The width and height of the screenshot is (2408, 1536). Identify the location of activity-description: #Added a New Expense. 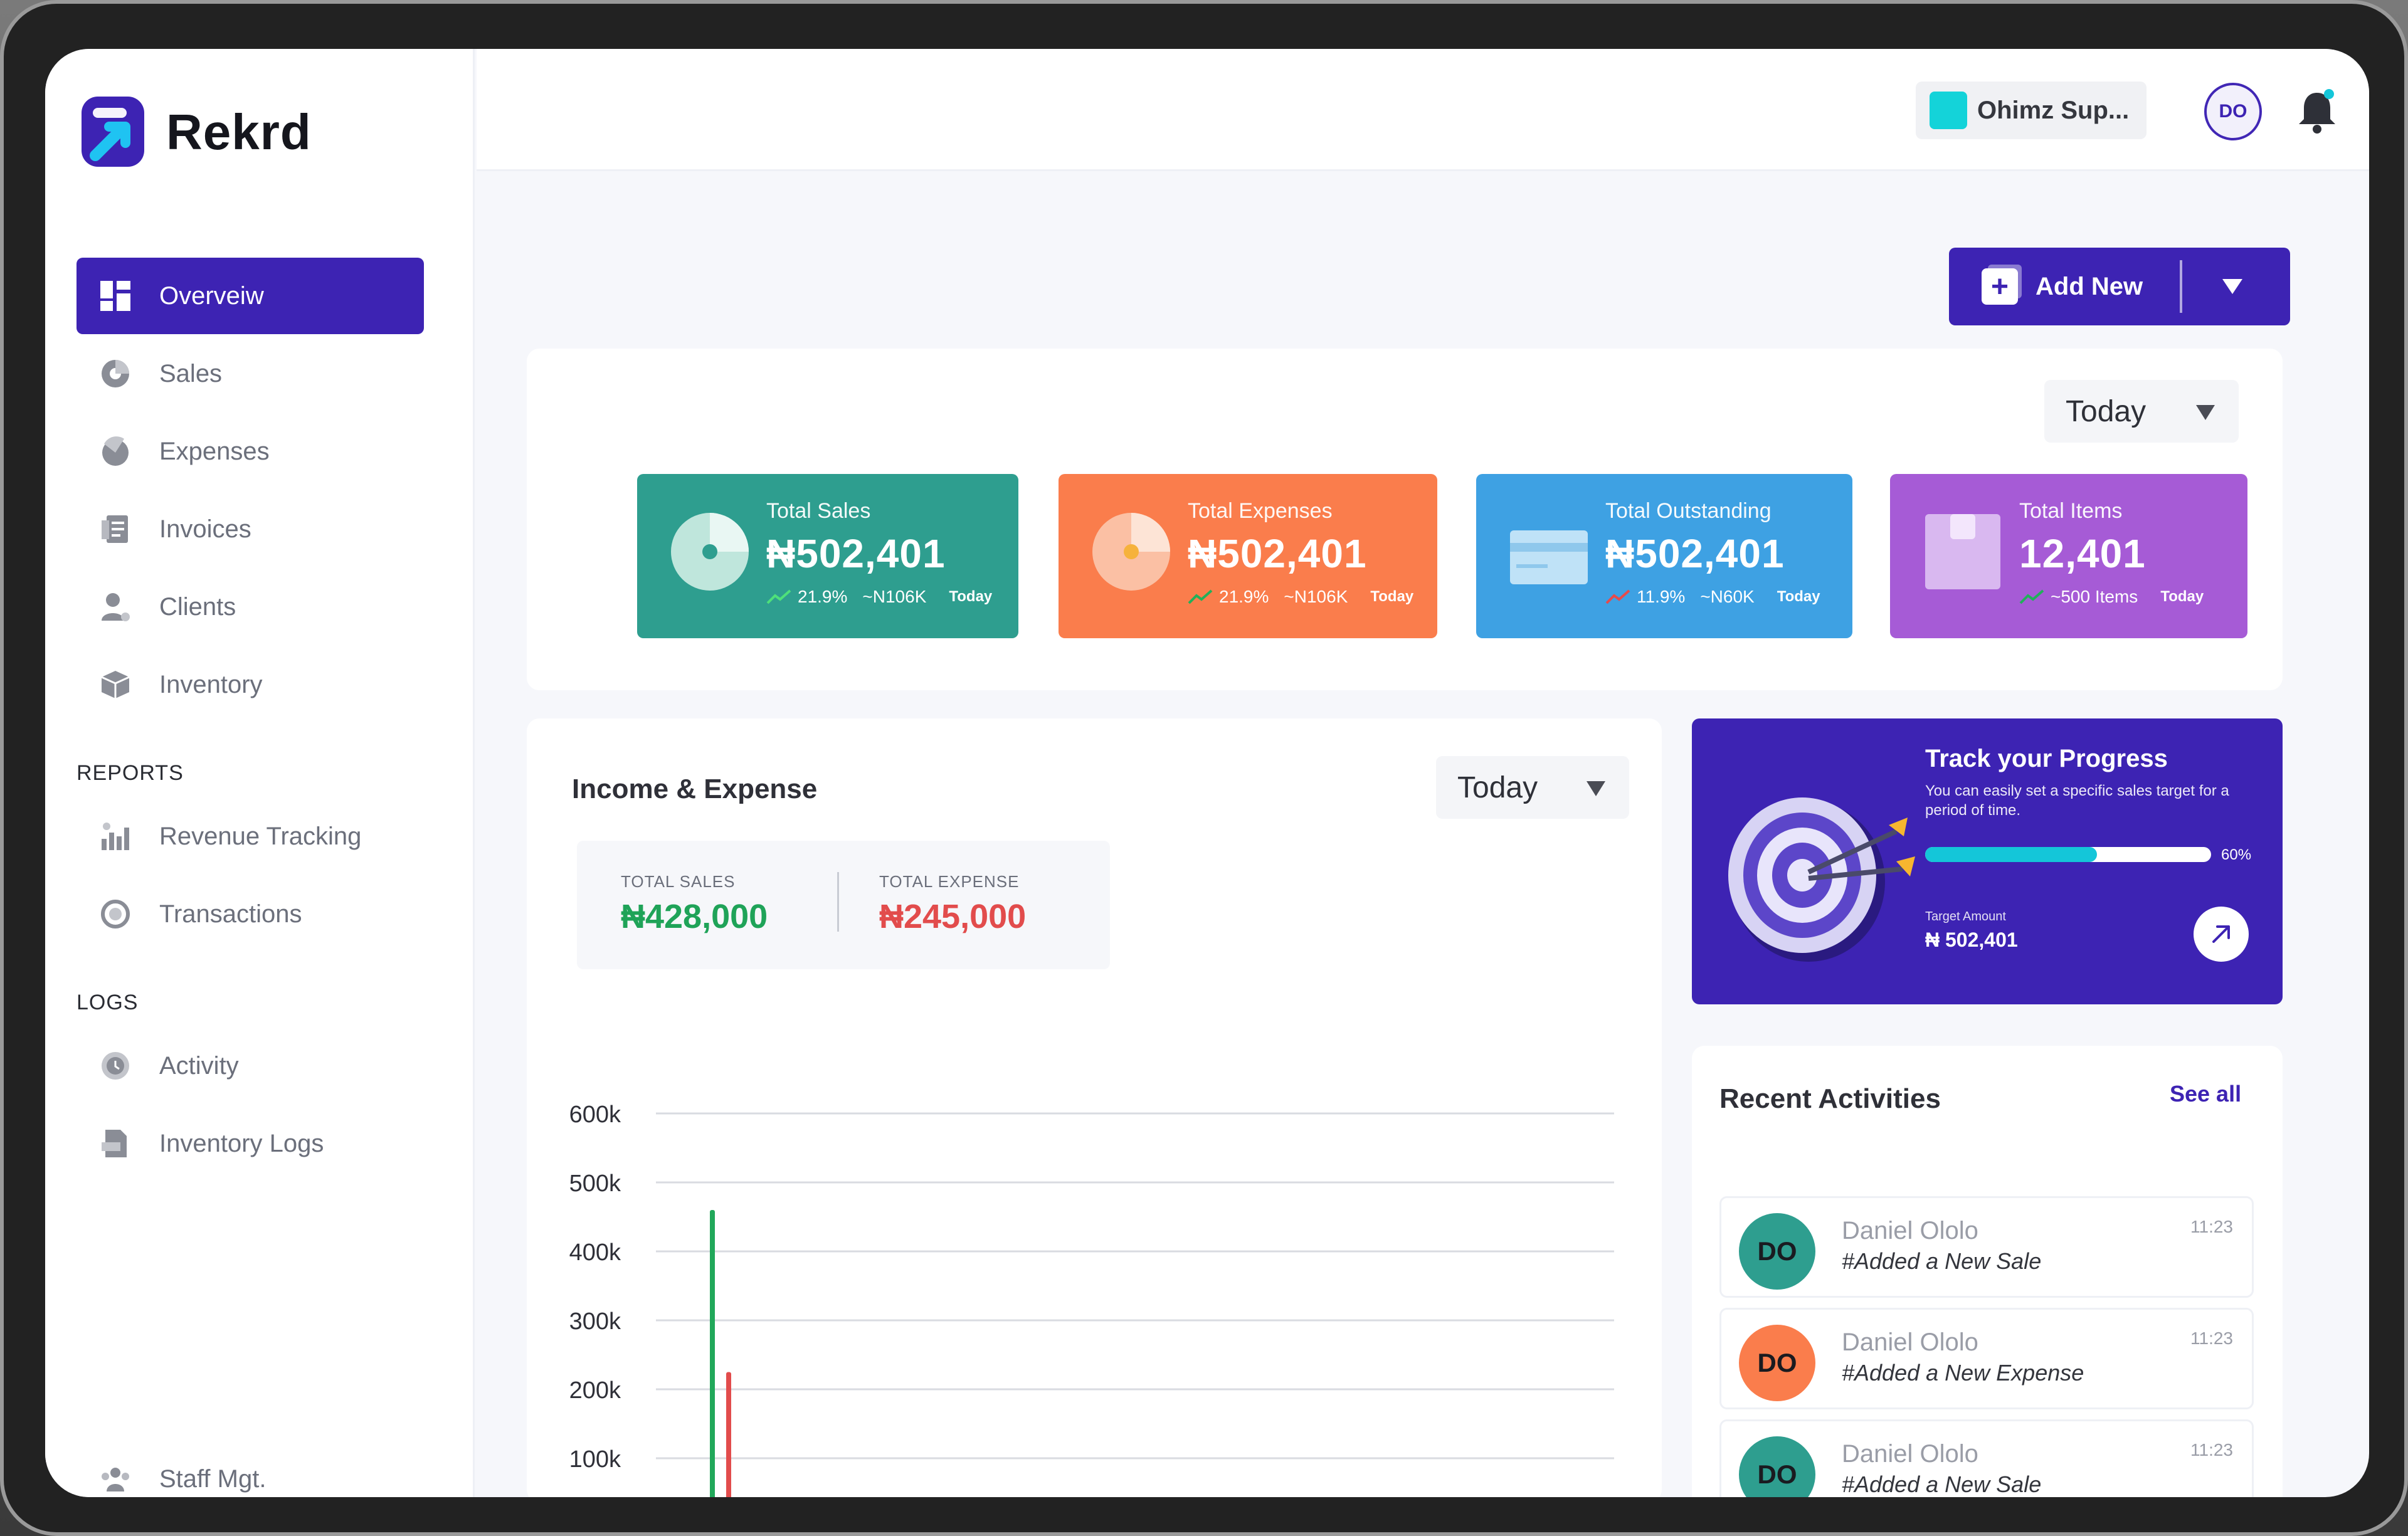
(1963, 1373).